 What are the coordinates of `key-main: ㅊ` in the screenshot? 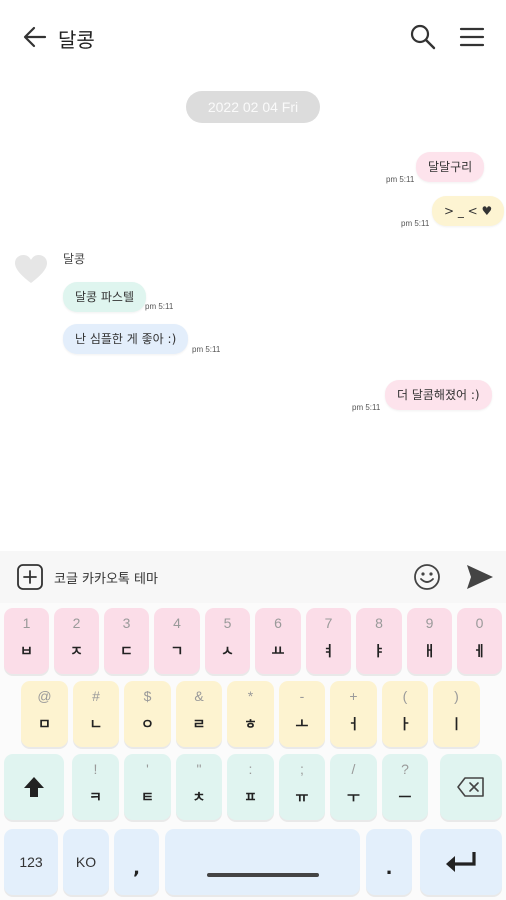 It's located at (199, 798).